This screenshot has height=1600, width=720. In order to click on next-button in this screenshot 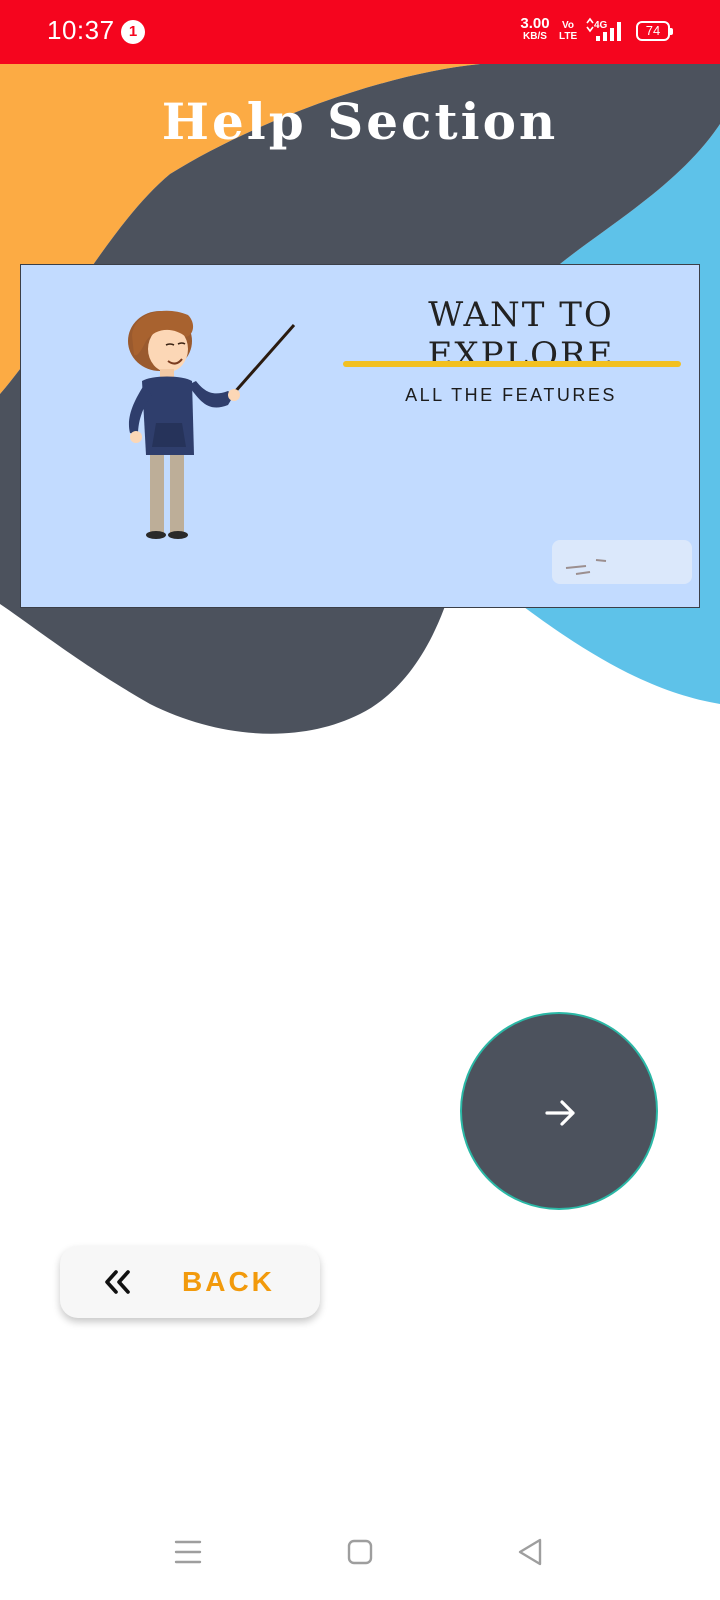, I will do `click(559, 1111)`.